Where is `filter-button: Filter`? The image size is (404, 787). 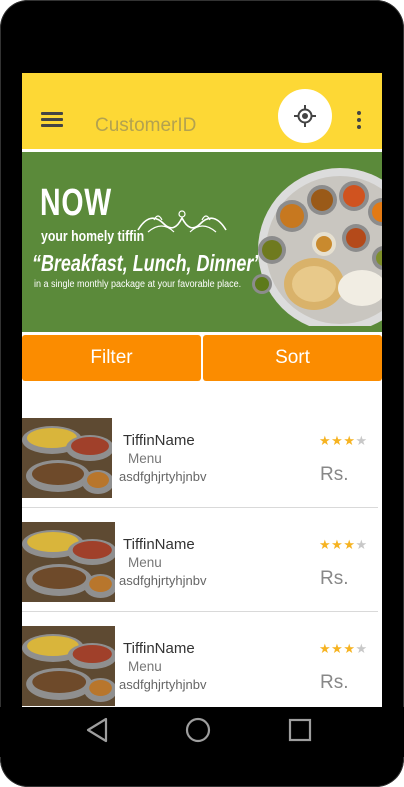 filter-button: Filter is located at coordinates (111, 358).